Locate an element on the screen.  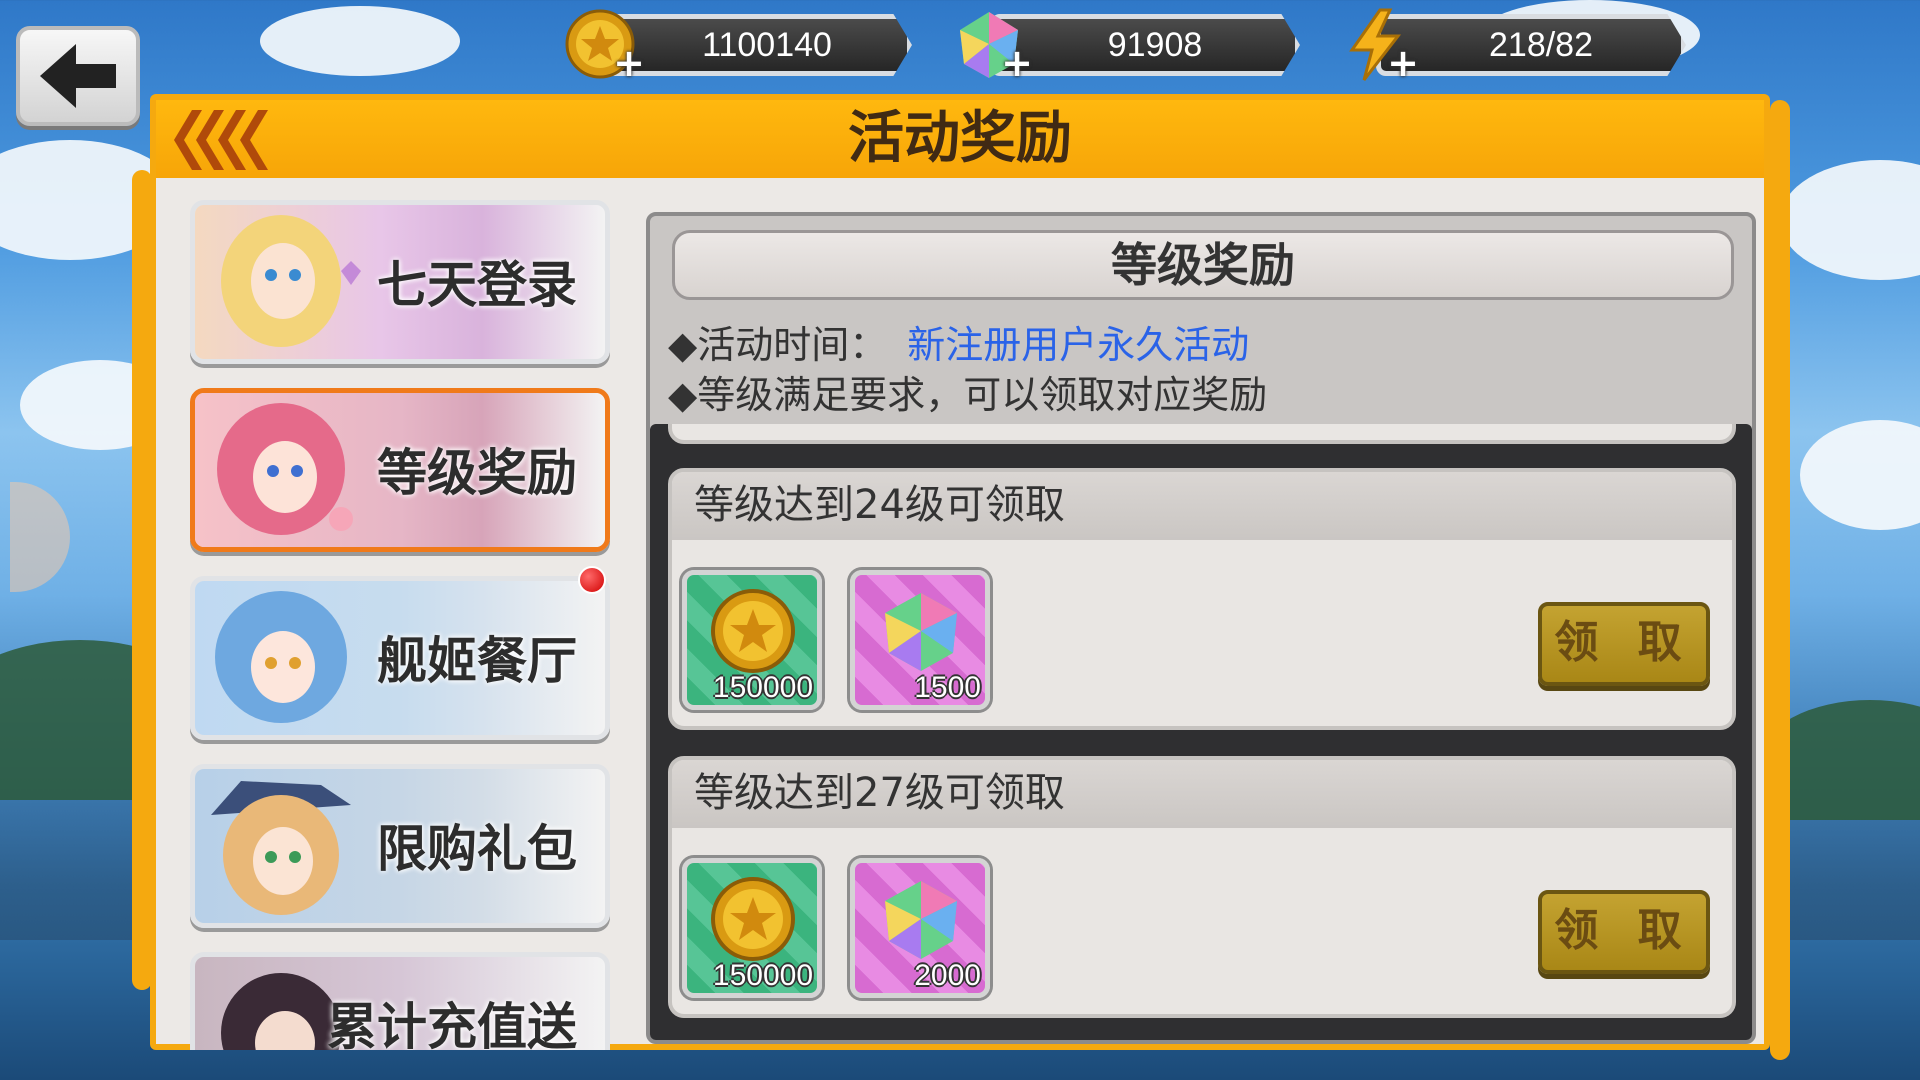
event-note: ◆等级满足要求，可以领取对应奖励 is located at coordinates (968, 395).